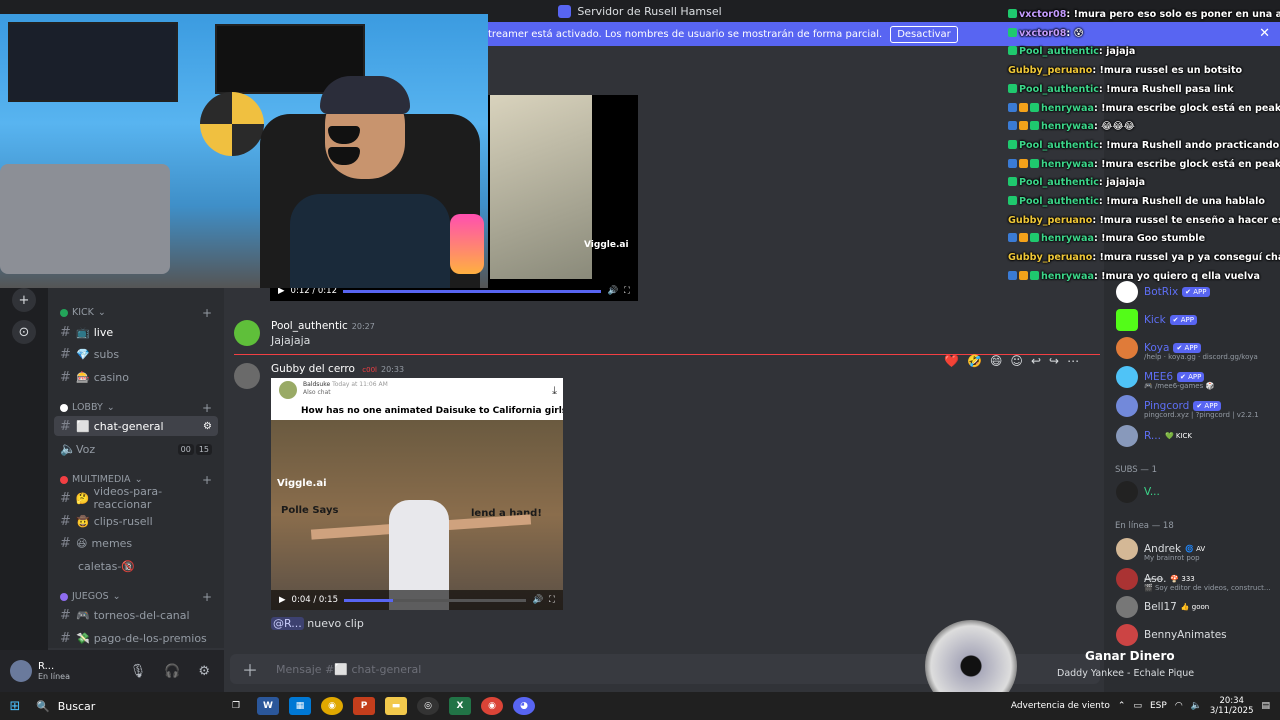  I want to click on headphones-icon: 🎧, so click(172, 671).